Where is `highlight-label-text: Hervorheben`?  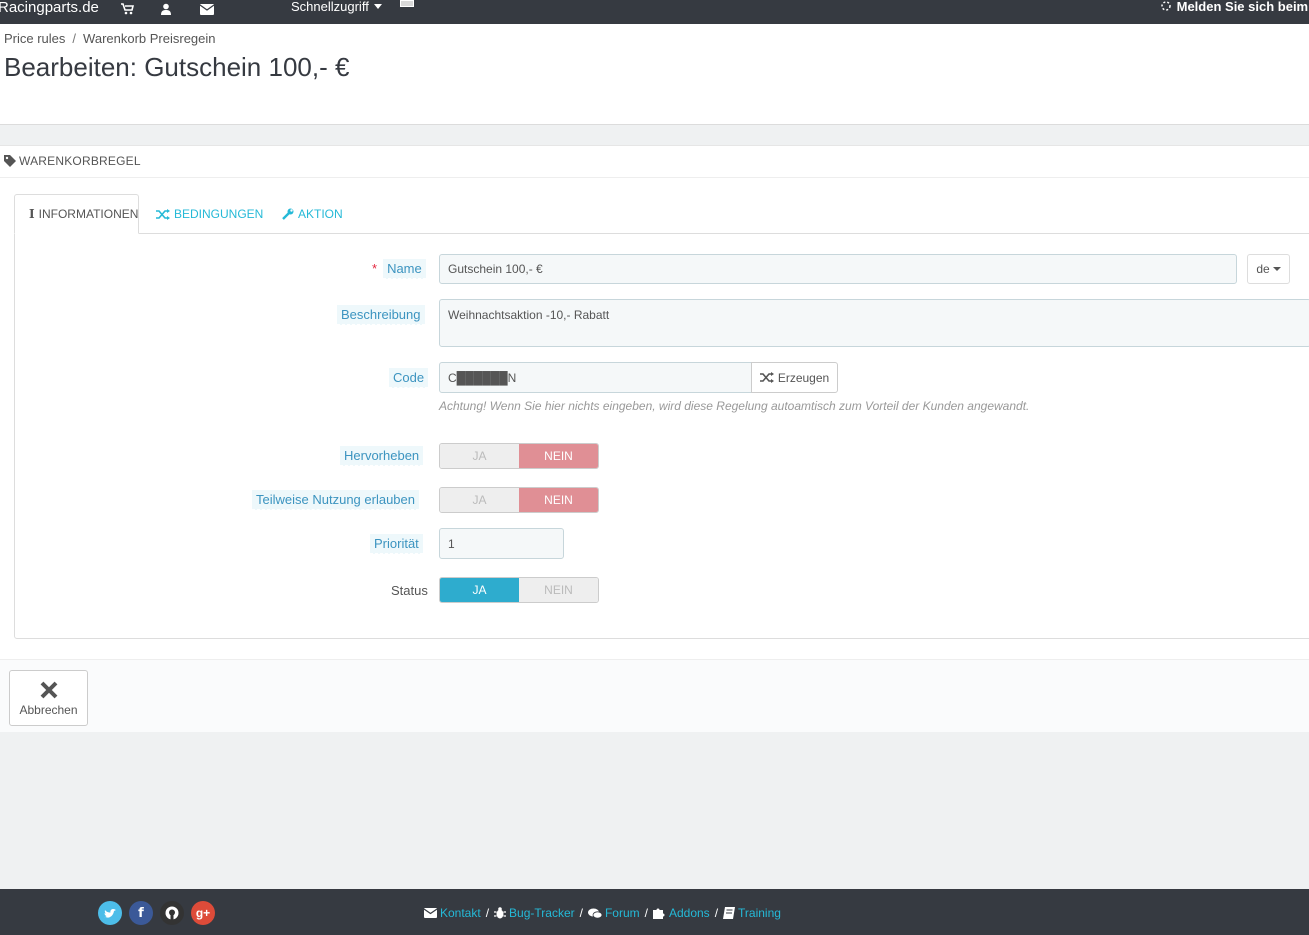 highlight-label-text: Hervorheben is located at coordinates (382, 456).